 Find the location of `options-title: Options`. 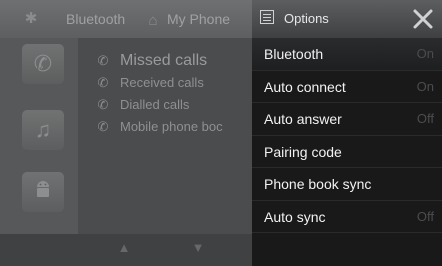

options-title: Options is located at coordinates (306, 18).